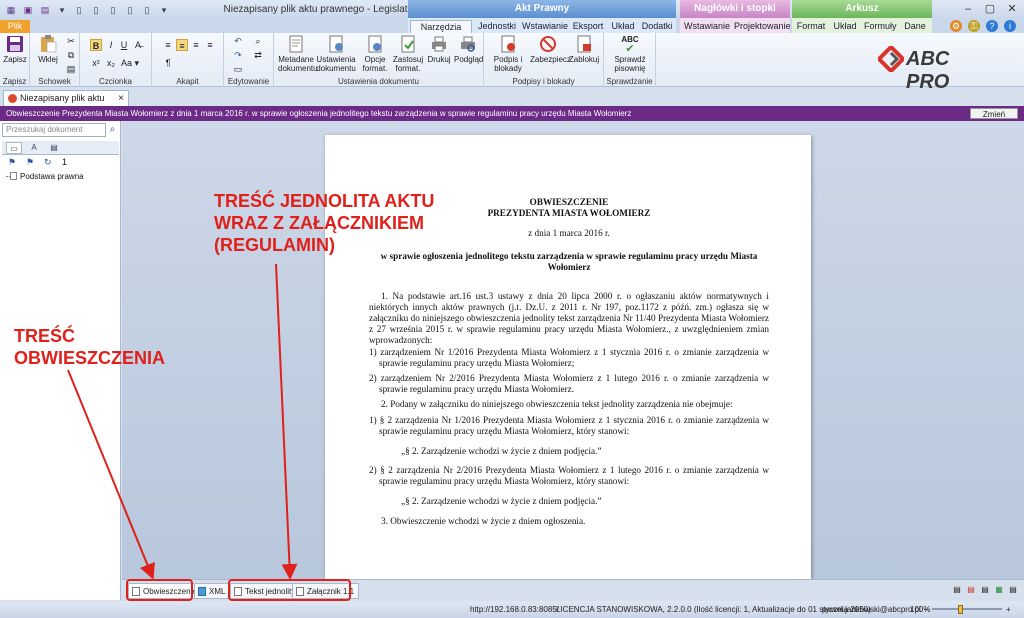 The width and height of the screenshot is (1024, 618). Describe the element at coordinates (159, 590) in the screenshot. I see `highlight-obwieszczenie` at that location.